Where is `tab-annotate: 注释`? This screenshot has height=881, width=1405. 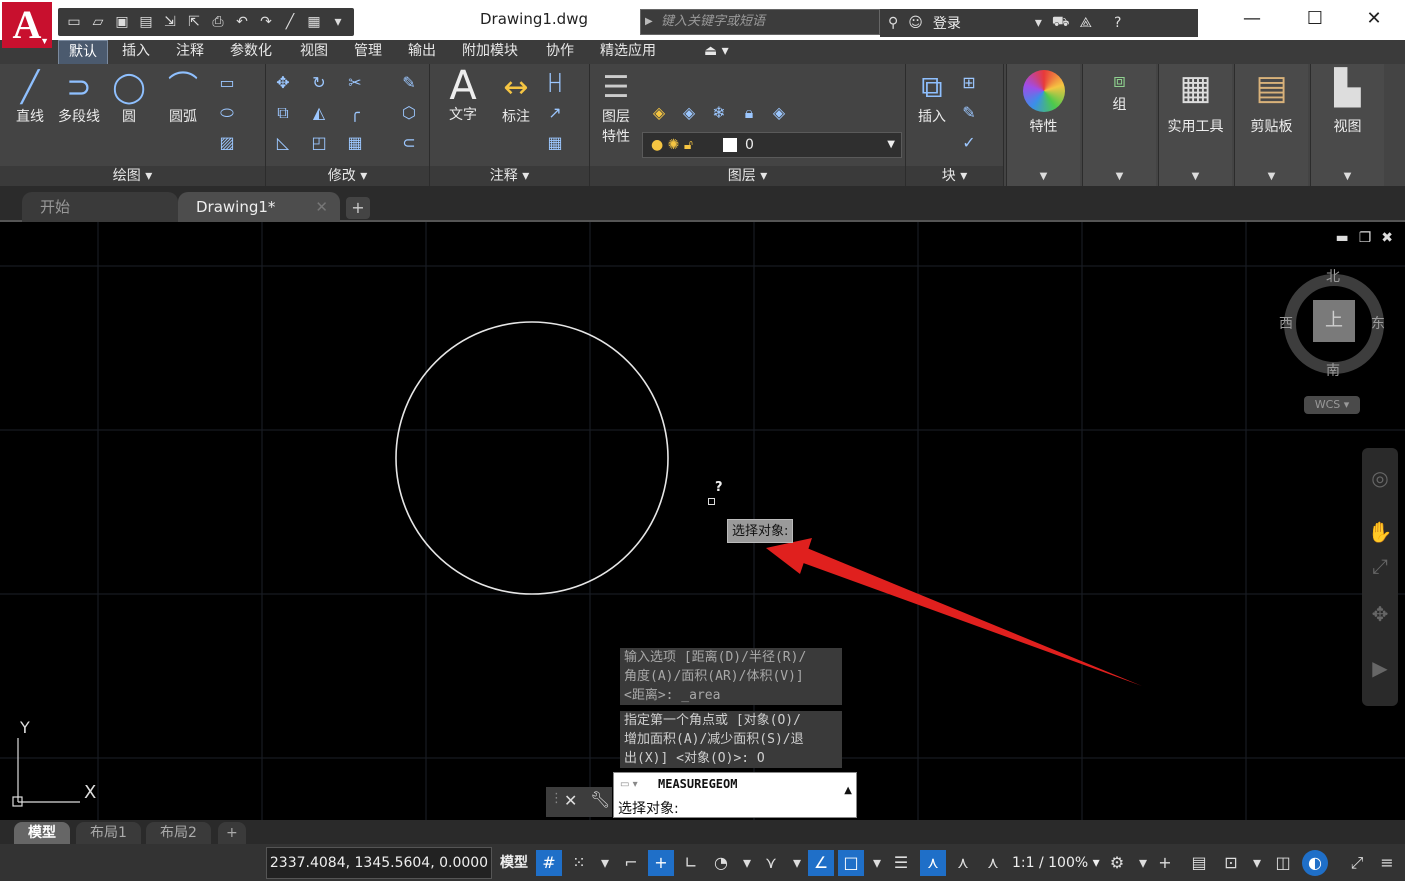
tab-annotate: 注释 is located at coordinates (190, 52).